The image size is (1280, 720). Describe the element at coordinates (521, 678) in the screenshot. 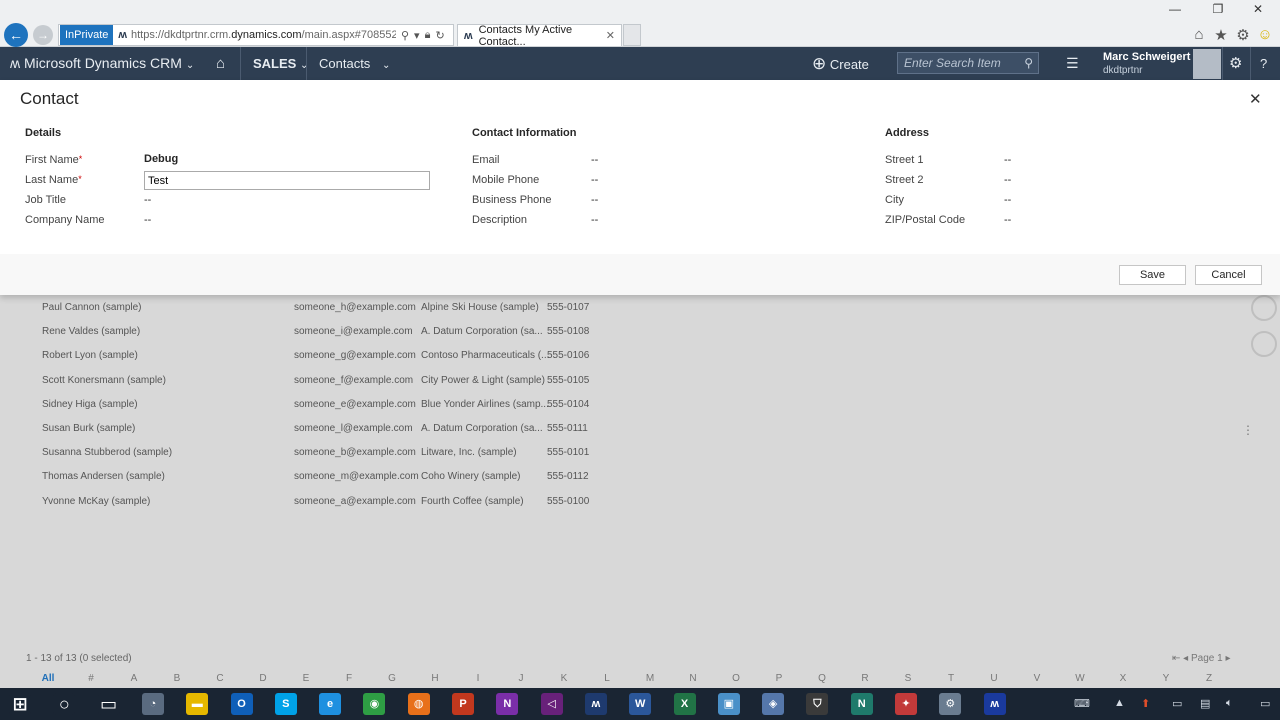

I see `alpha-filter-j: J` at that location.